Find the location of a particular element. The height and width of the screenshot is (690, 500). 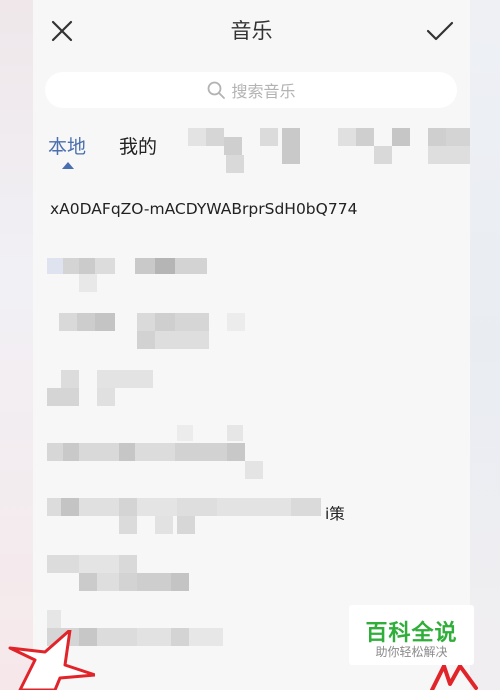

song-item: xA0DAFqZO-mACDYWABrprSdH0bQ774 is located at coordinates (203, 209).